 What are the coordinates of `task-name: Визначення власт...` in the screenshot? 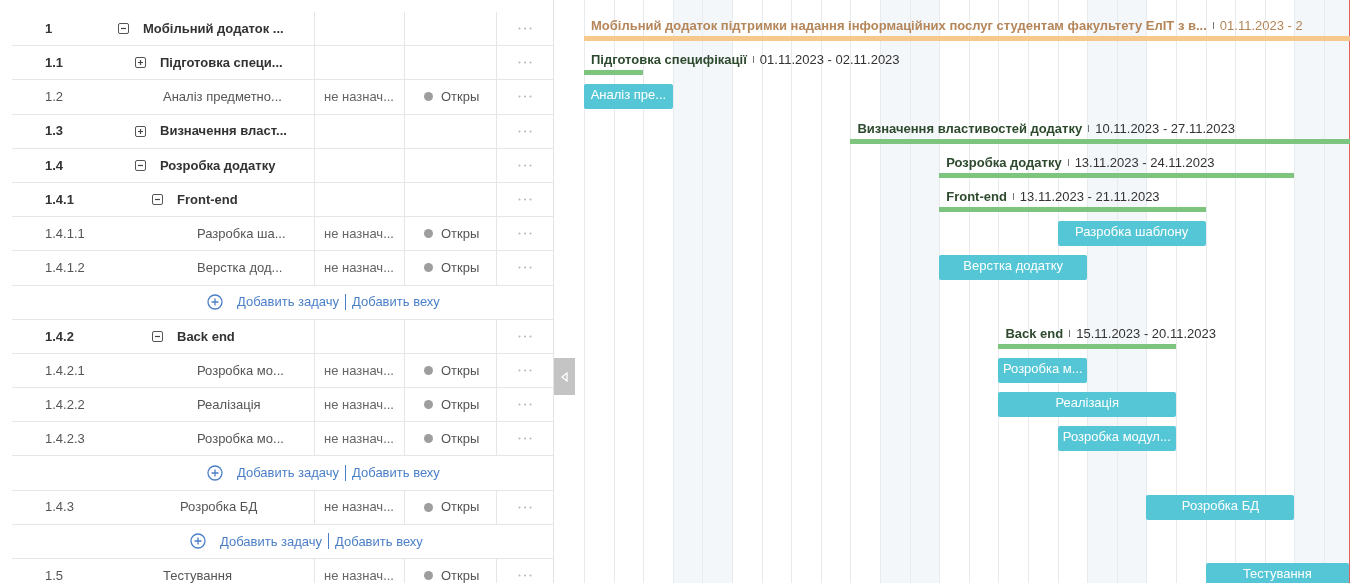 It's located at (223, 131).